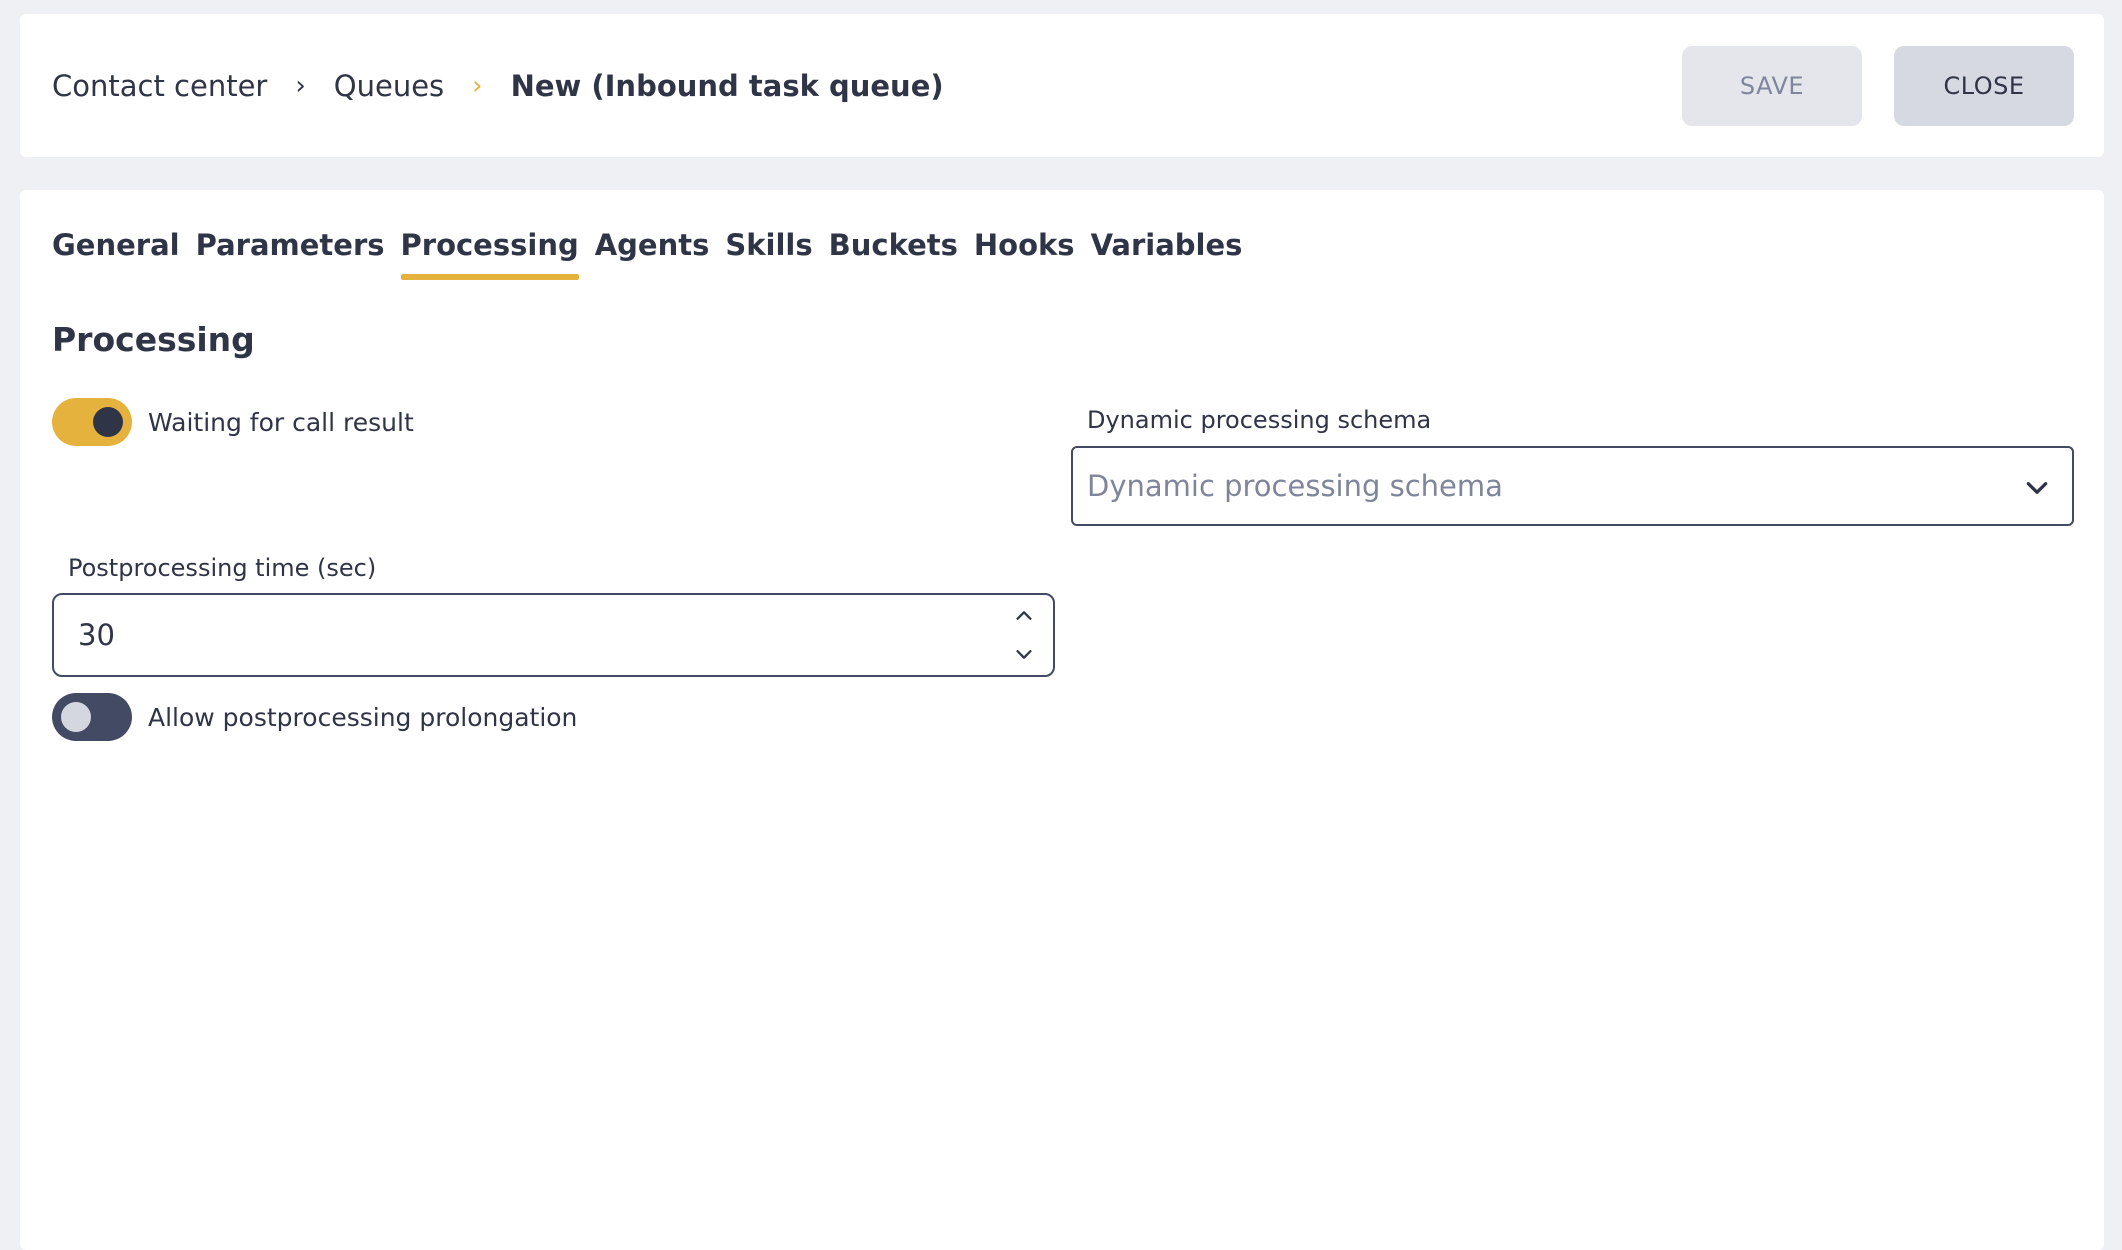 The height and width of the screenshot is (1250, 2122). I want to click on save-button: SAVE, so click(1772, 86).